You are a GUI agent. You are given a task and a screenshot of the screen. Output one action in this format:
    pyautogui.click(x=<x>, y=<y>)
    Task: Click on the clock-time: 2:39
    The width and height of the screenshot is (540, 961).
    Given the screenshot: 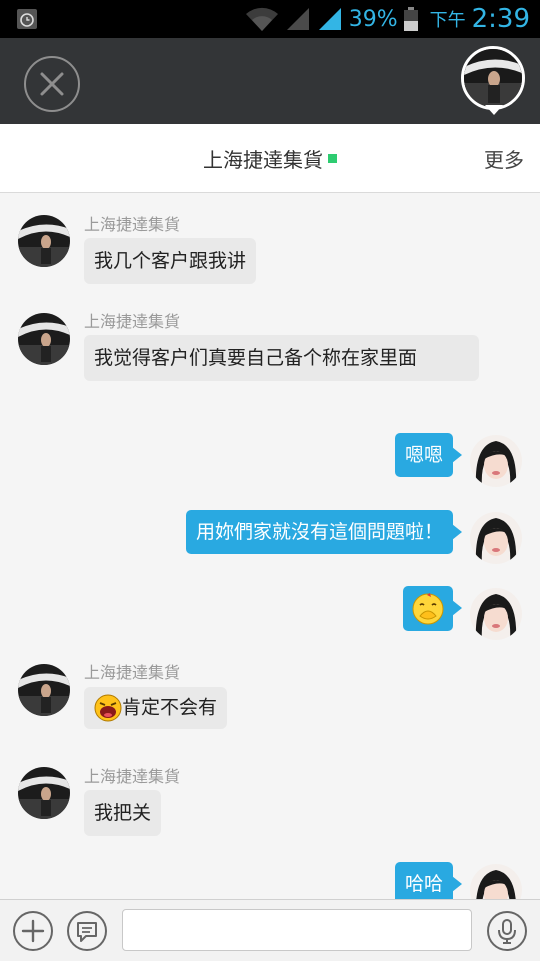 What is the action you would take?
    pyautogui.click(x=500, y=19)
    